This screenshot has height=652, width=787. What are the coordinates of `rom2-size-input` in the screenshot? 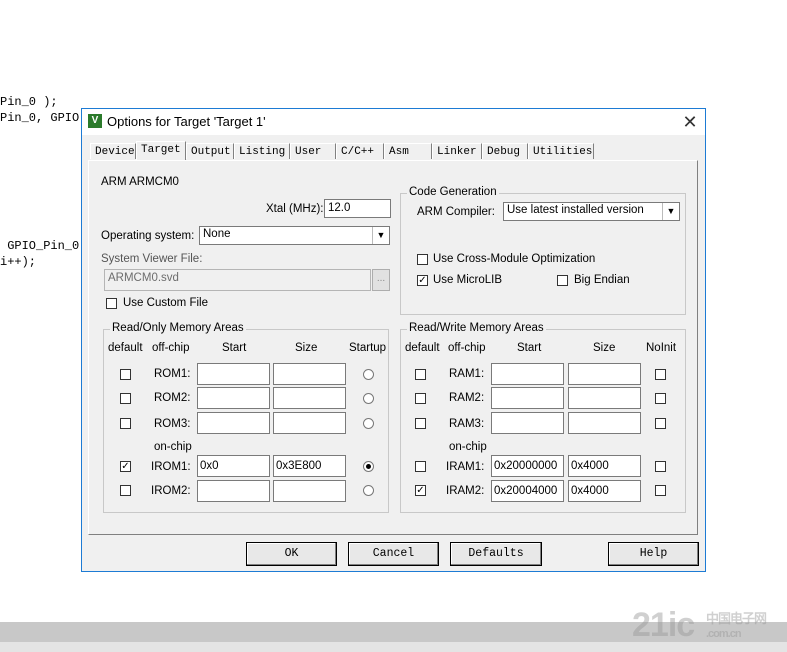 It's located at (309, 398).